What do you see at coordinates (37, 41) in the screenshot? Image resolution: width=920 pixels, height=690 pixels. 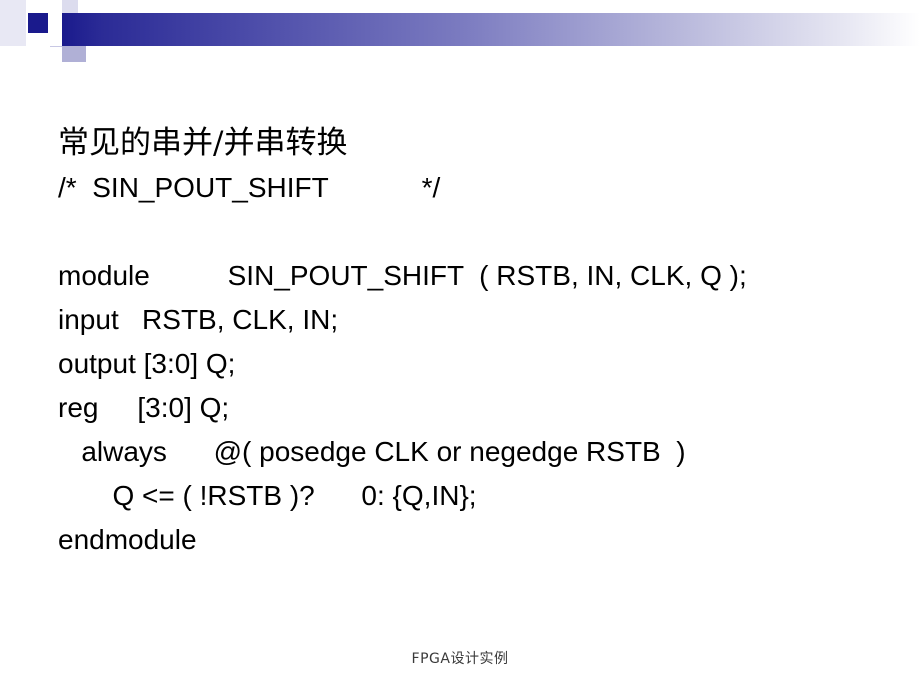 I see `decor-gap-bottom` at bounding box center [37, 41].